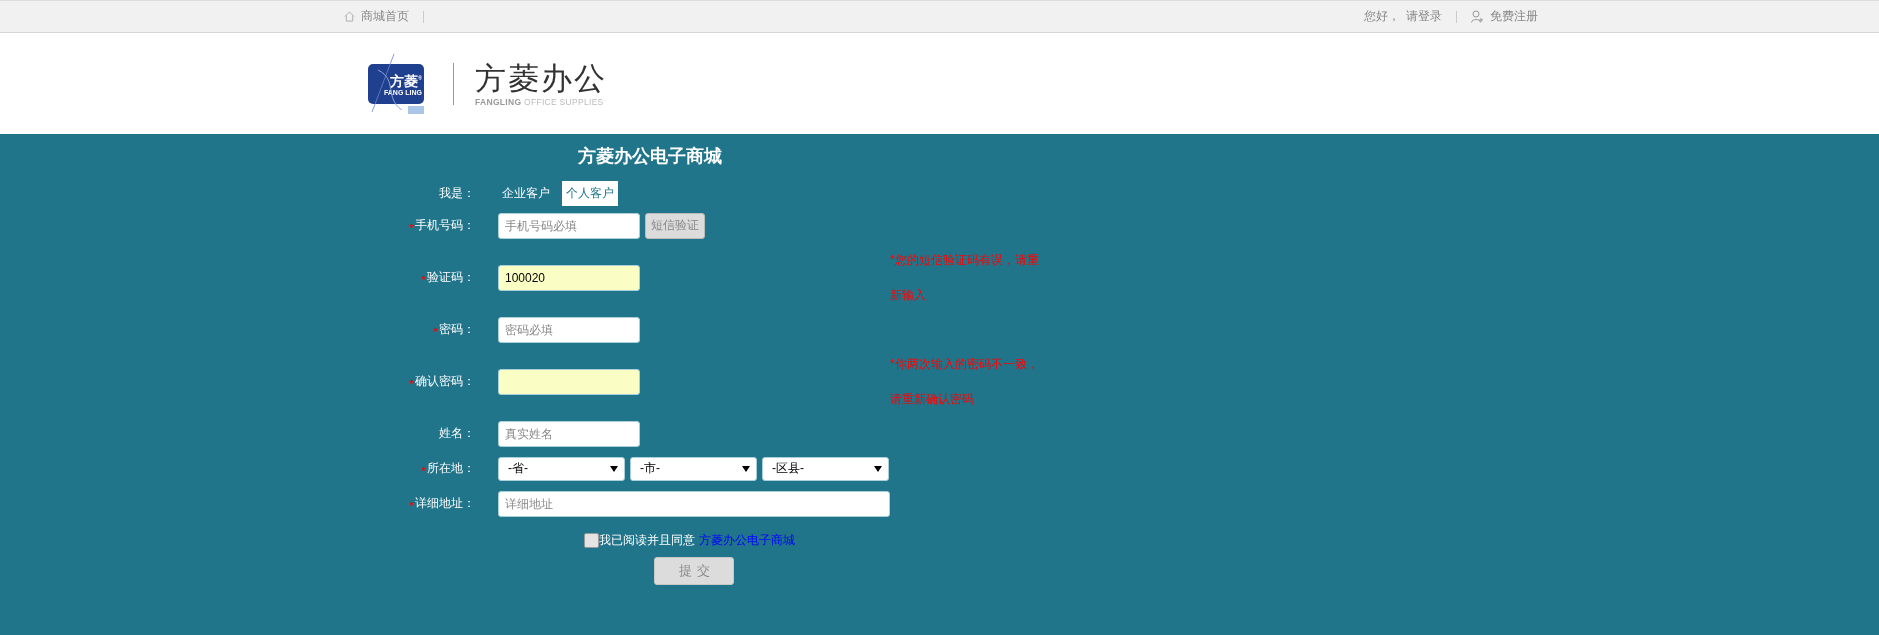 This screenshot has width=1879, height=635. Describe the element at coordinates (647, 540) in the screenshot. I see `agreement-text: 我已阅读并且同意` at that location.